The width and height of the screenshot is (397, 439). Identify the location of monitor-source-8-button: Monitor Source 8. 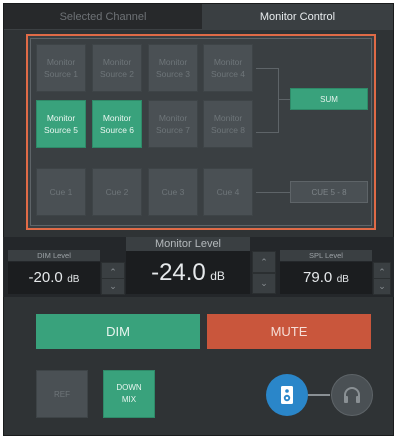
(228, 124).